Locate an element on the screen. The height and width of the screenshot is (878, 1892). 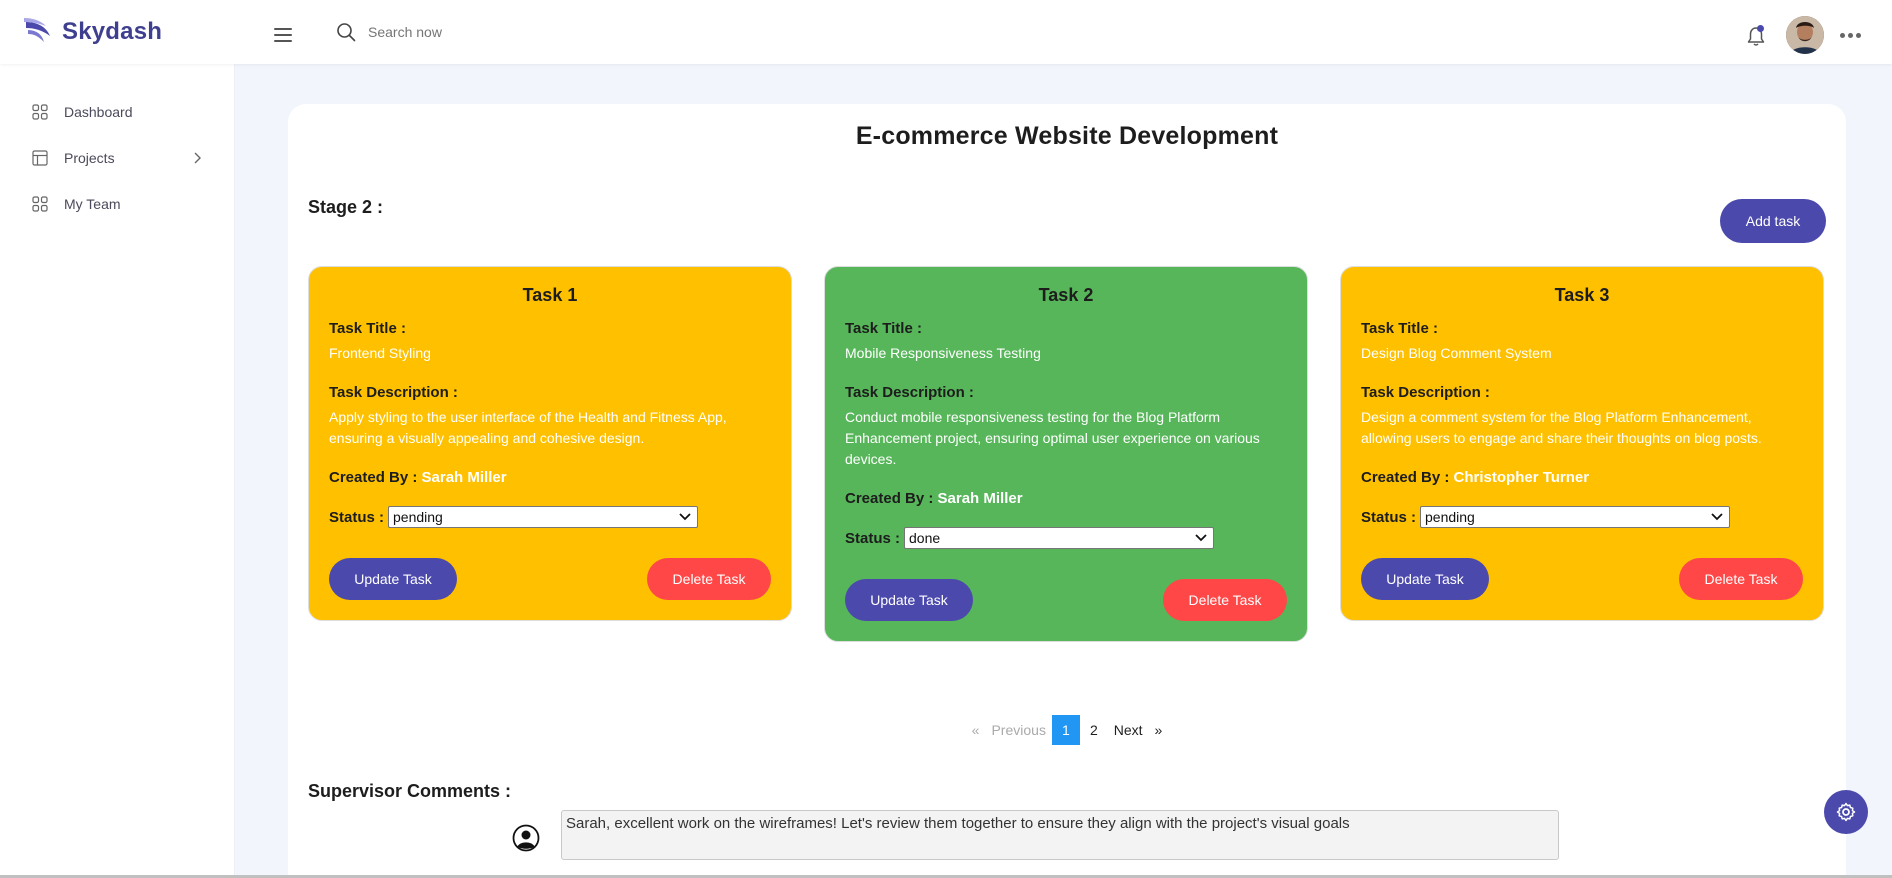
stage-label: Stage 2 : is located at coordinates (346, 207).